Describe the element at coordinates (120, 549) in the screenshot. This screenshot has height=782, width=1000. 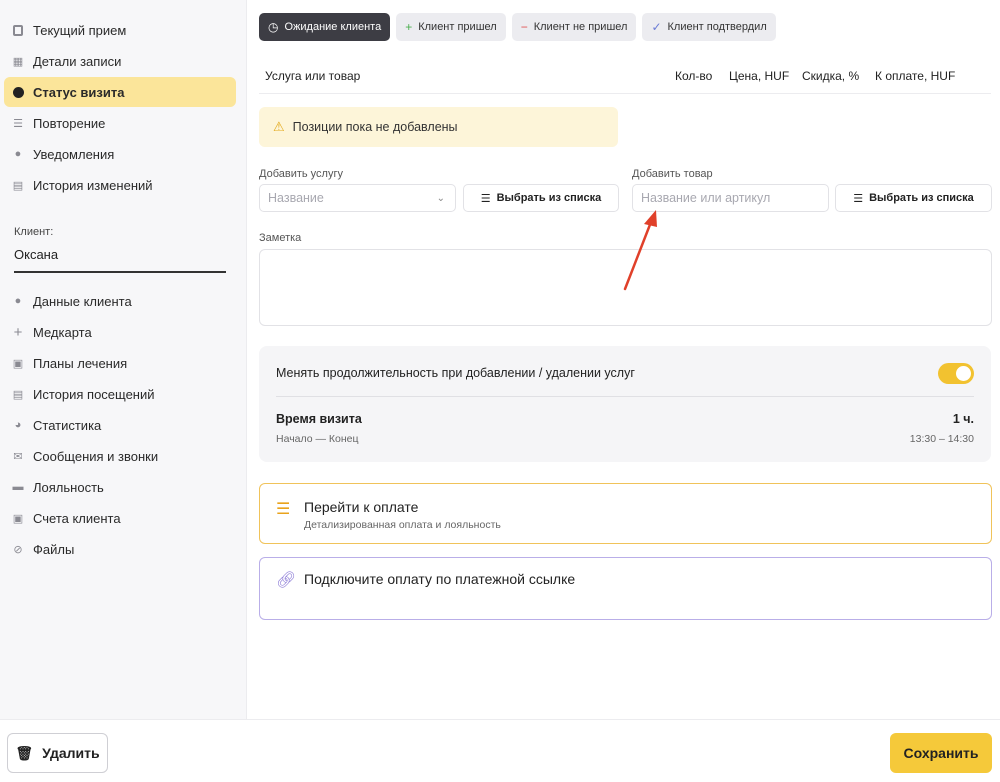
I see `sidebar-item-files: ⊘ Файлы` at that location.